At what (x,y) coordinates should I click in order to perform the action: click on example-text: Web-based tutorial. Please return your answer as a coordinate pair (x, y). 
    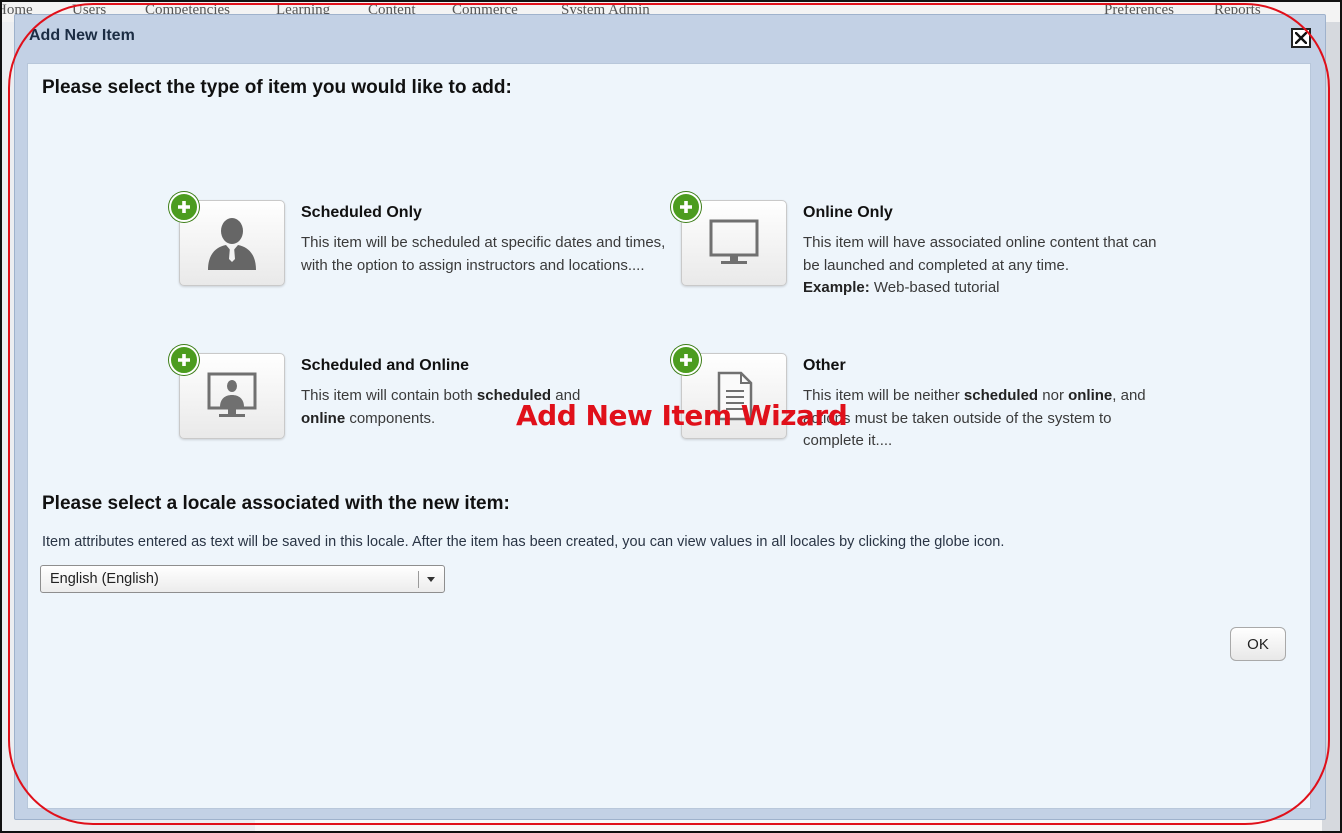
    Looking at the image, I should click on (934, 287).